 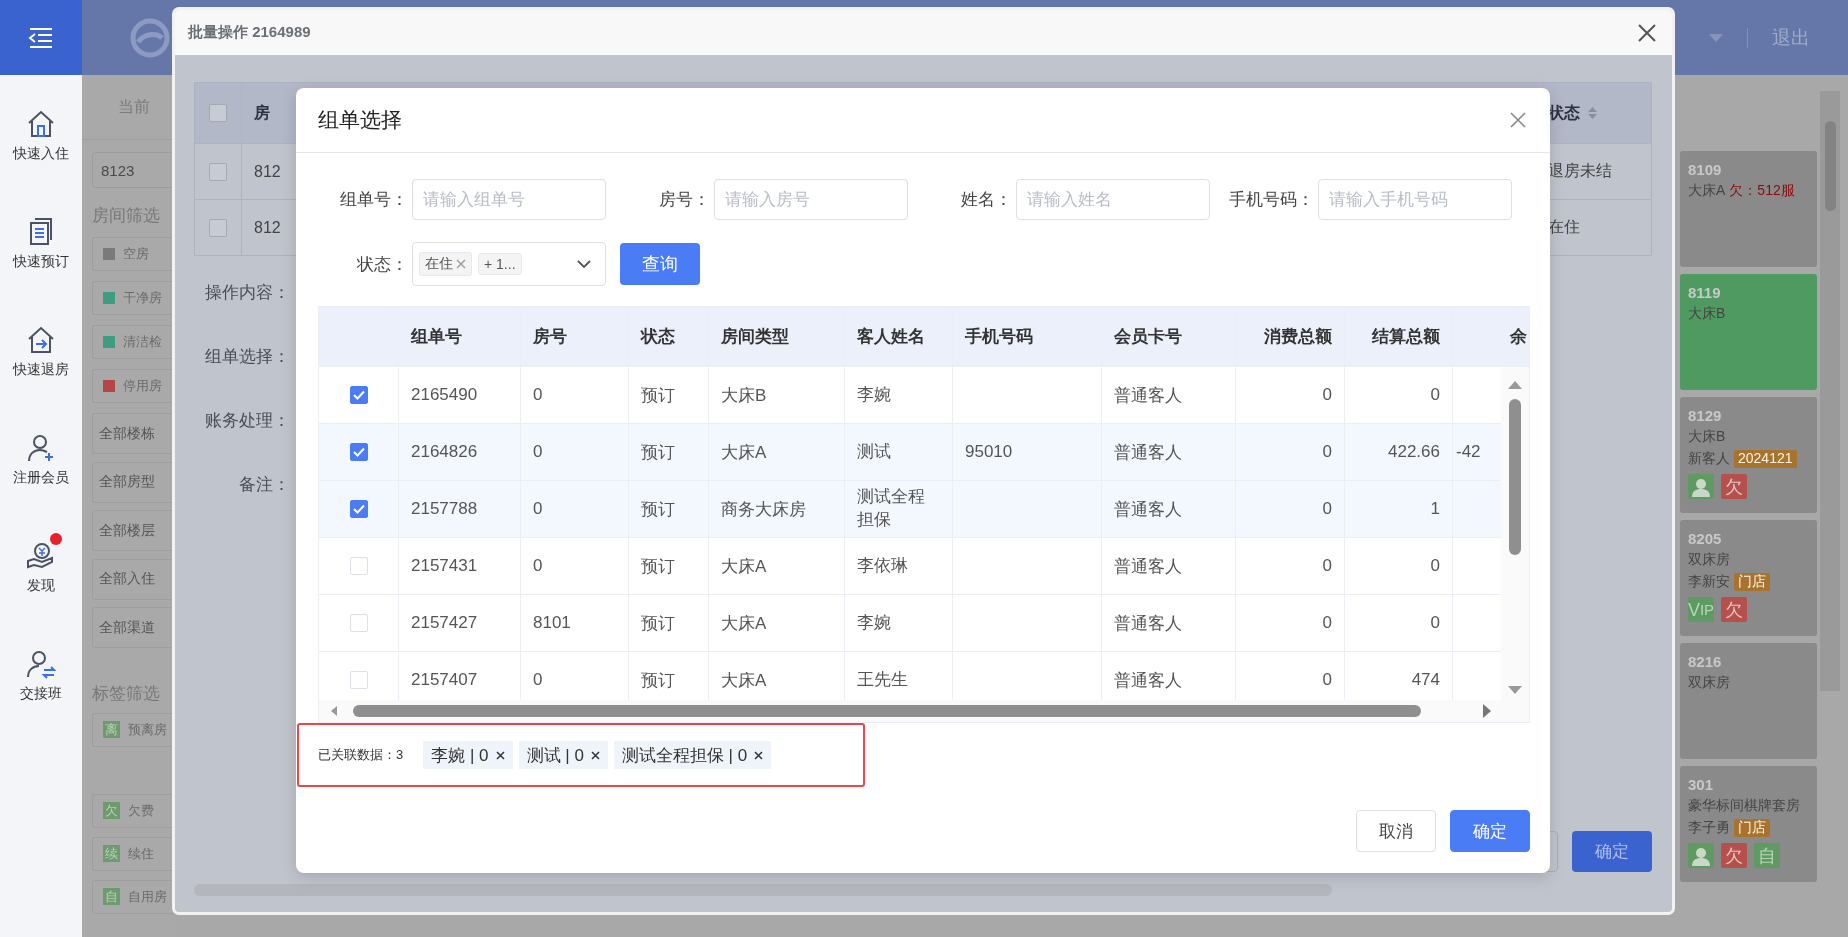 I want to click on table-cell: 1, so click(x=1435, y=509).